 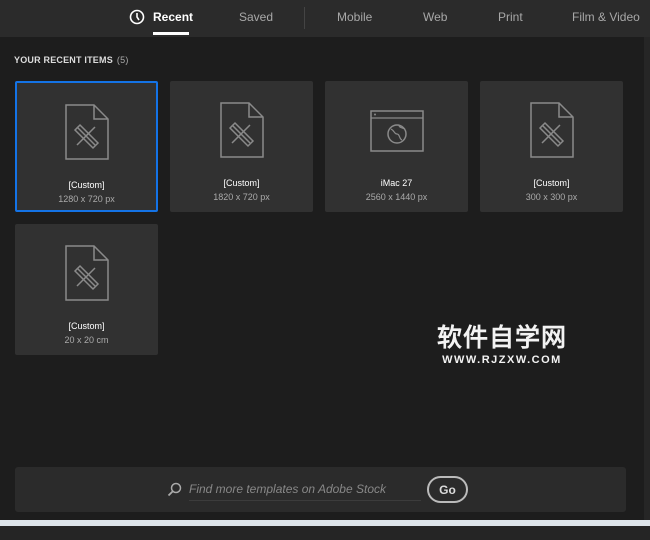 I want to click on tab-web: Web, so click(x=435, y=17).